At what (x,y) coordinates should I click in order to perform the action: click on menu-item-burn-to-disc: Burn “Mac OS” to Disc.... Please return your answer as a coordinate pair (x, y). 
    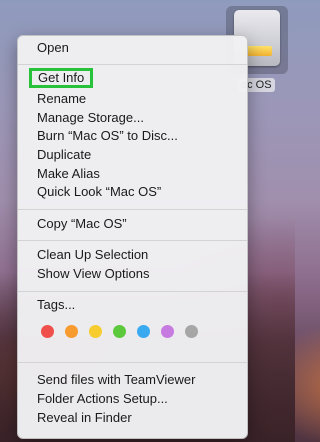
    Looking at the image, I should click on (107, 136).